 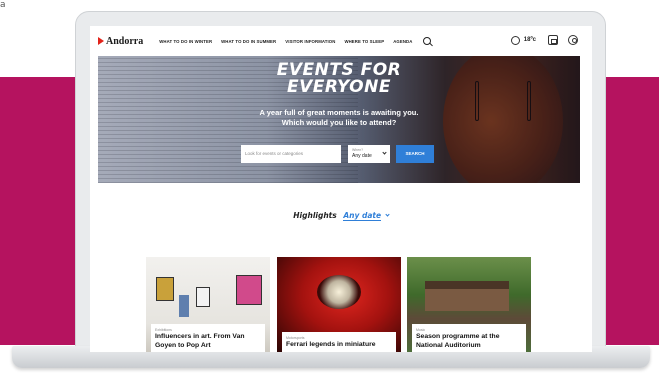 I want to click on card-category: Motorsports, so click(x=295, y=338).